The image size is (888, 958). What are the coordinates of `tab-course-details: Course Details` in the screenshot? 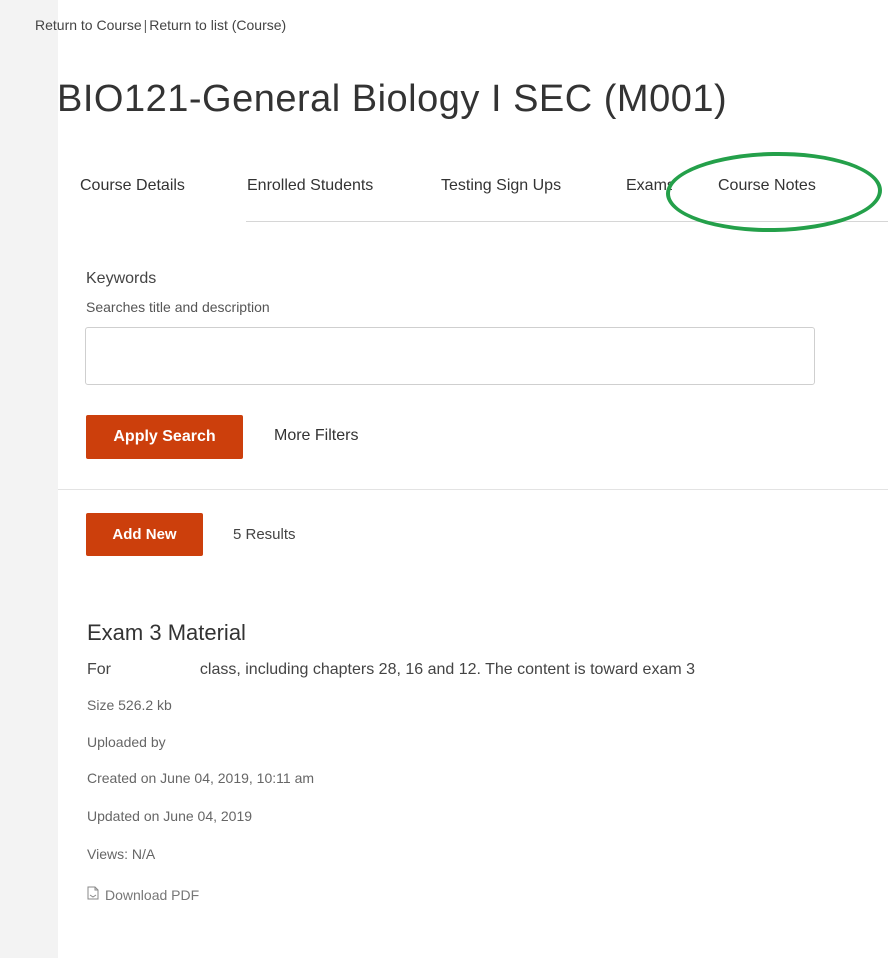 It's located at (132, 186).